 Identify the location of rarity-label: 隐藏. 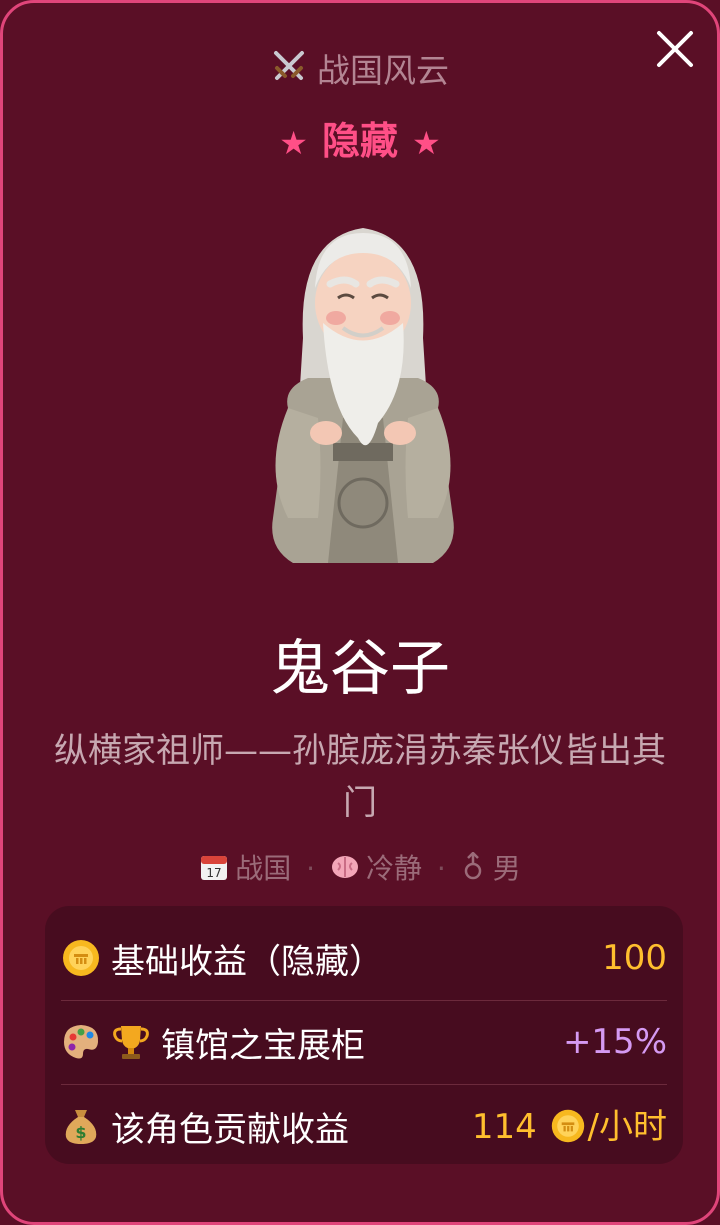
(359, 141).